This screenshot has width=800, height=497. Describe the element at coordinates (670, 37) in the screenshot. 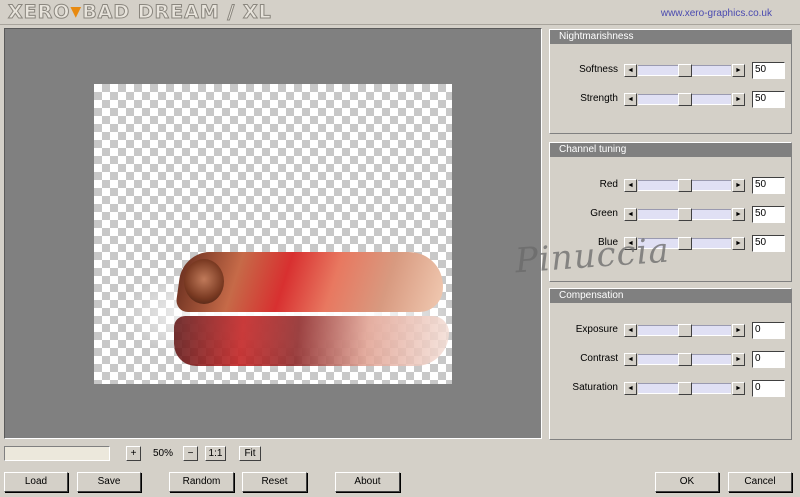

I see `panel-title: Nightmarishness` at that location.